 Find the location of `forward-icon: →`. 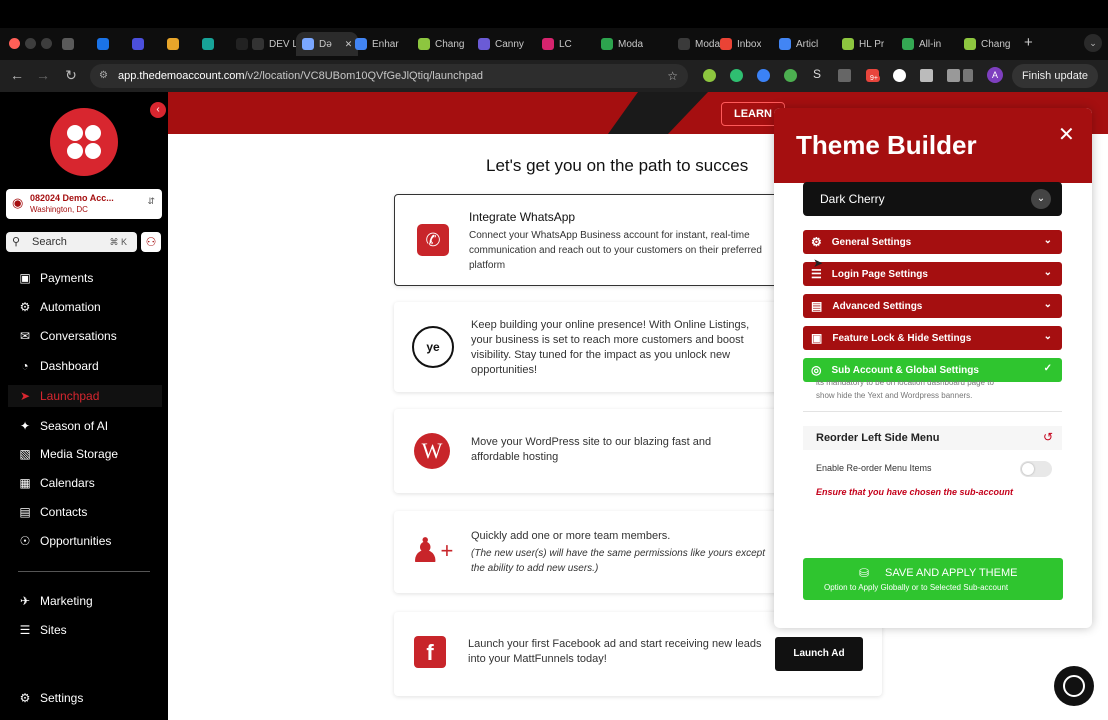

forward-icon: → is located at coordinates (43, 75).